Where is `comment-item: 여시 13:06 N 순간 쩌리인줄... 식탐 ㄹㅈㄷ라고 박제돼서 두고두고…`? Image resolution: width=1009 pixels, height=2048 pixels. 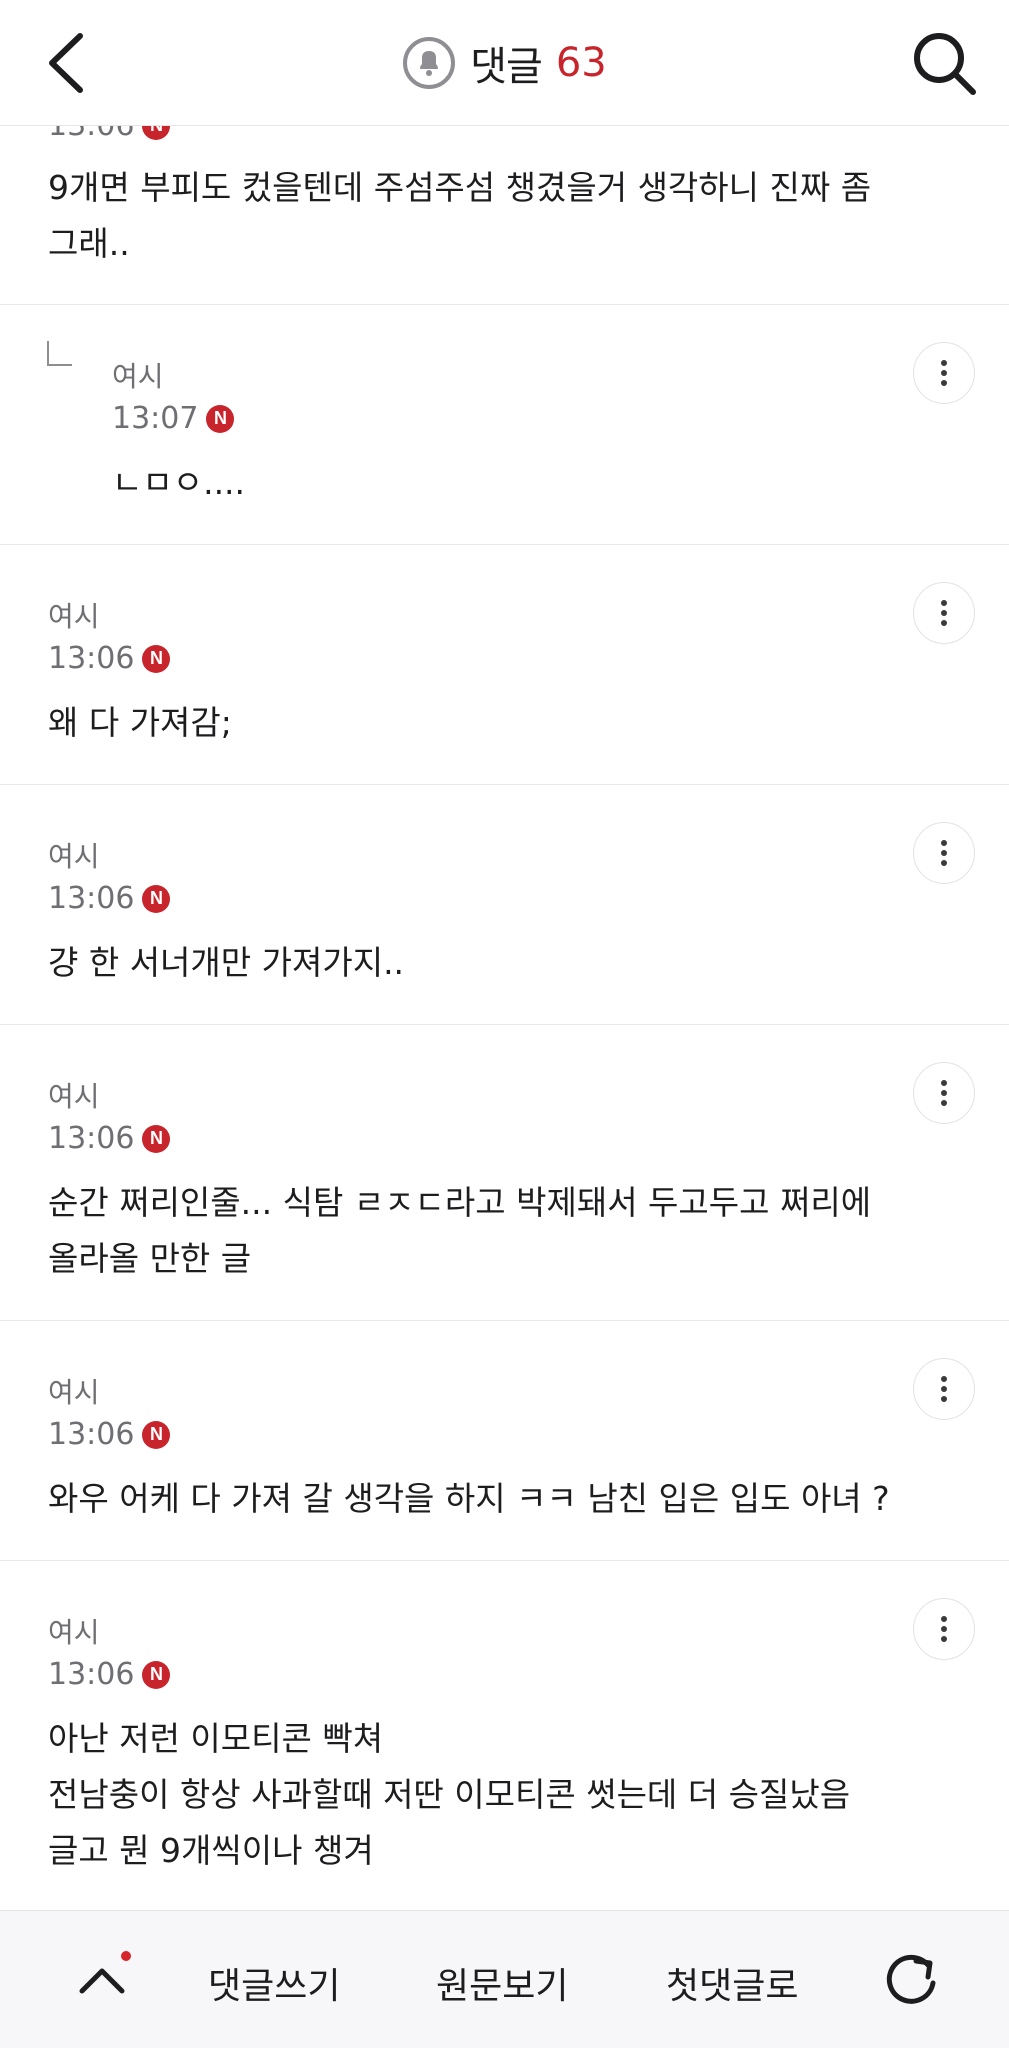 comment-item: 여시 13:06 N 순간 쩌리인줄... 식탐 ㄹㅈㄷ라고 박제돼서 두고두고… is located at coordinates (504, 1173).